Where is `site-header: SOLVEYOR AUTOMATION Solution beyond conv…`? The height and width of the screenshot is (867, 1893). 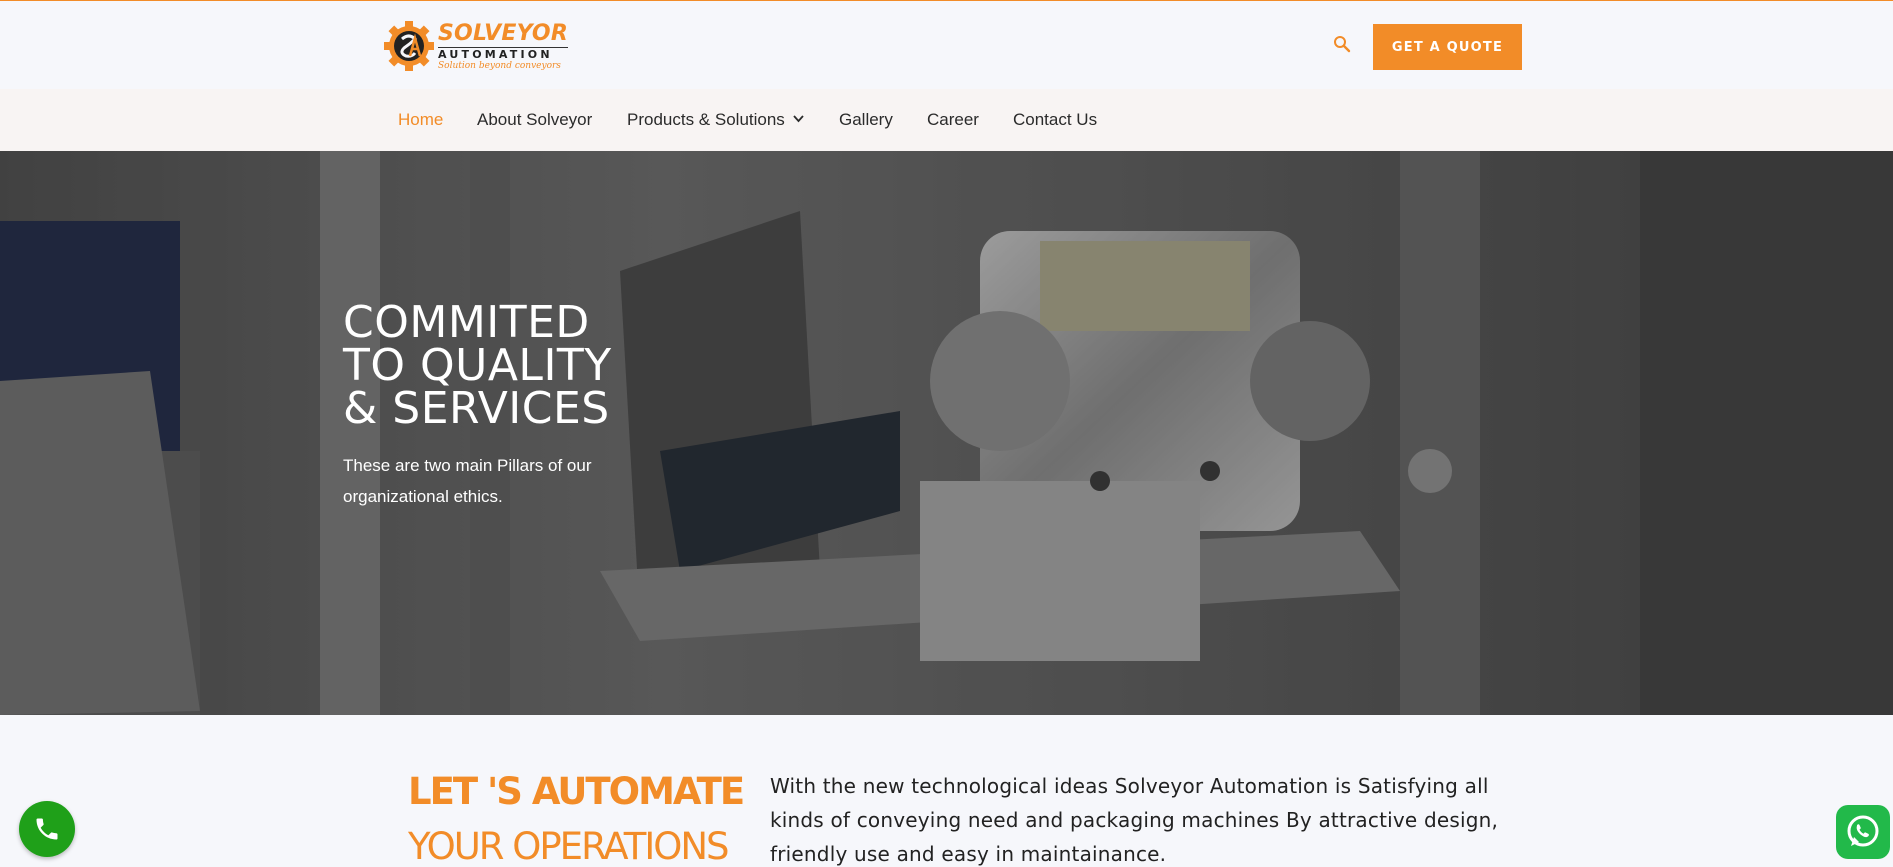 site-header: SOLVEYOR AUTOMATION Solution beyond conv… is located at coordinates (946, 45).